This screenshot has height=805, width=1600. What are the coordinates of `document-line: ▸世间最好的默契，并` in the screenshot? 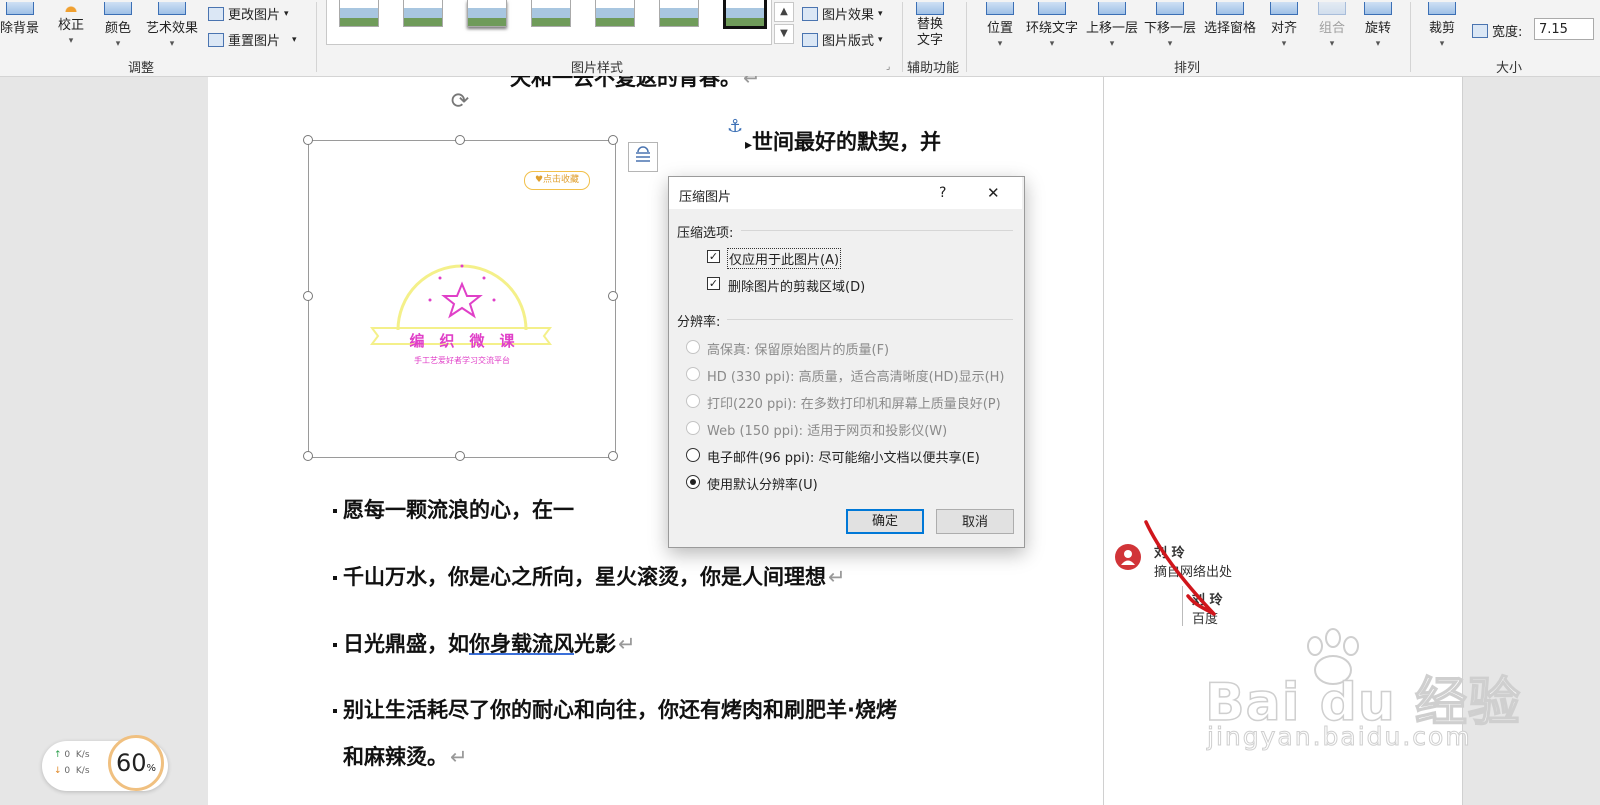 It's located at (843, 142).